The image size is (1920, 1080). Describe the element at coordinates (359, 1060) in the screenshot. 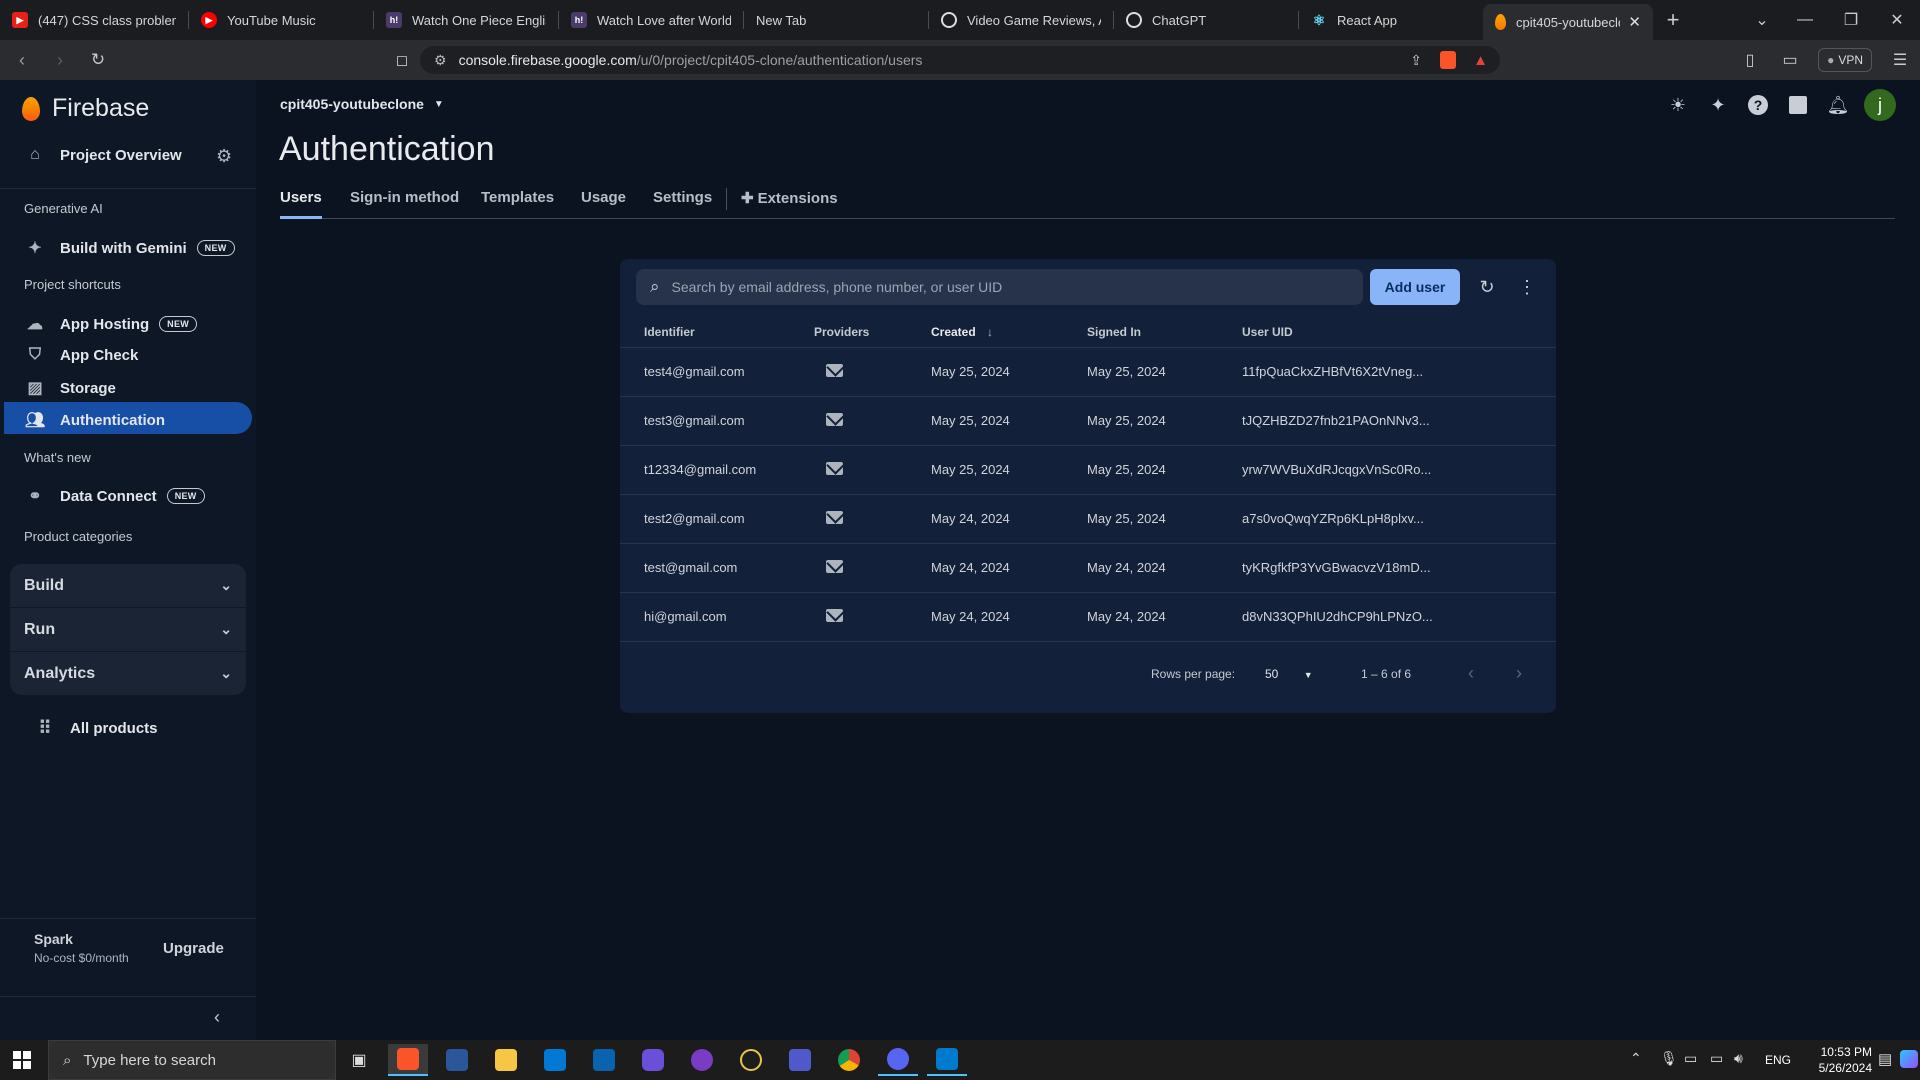

I see `task-view-icon: ▣` at that location.